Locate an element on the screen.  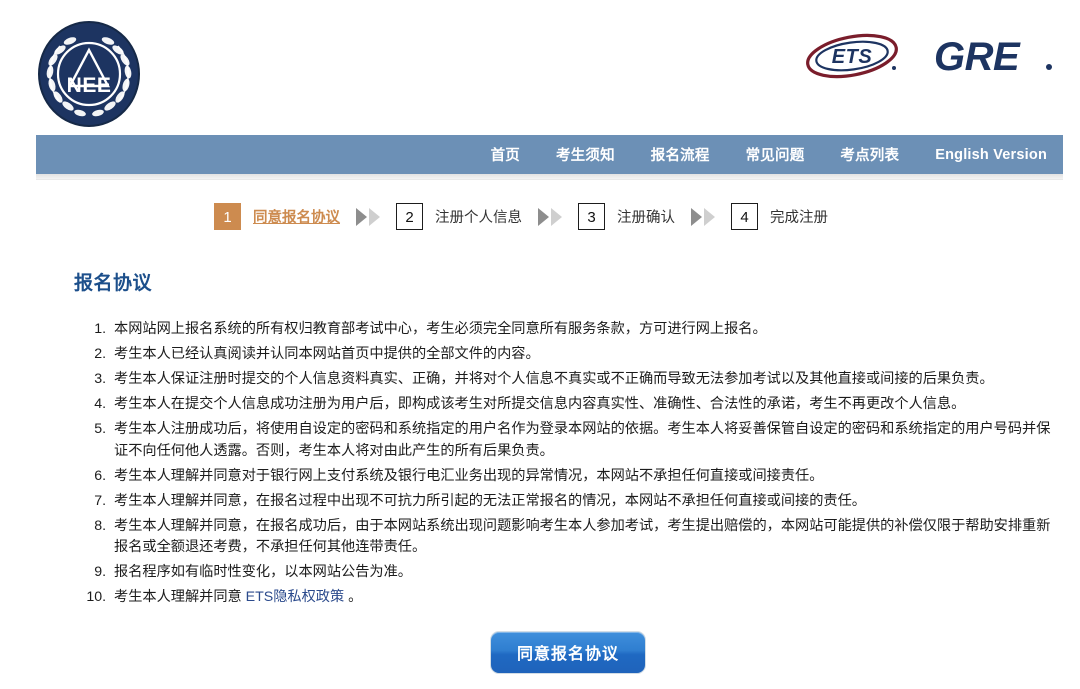
step-4-number: 4 is located at coordinates (744, 216).